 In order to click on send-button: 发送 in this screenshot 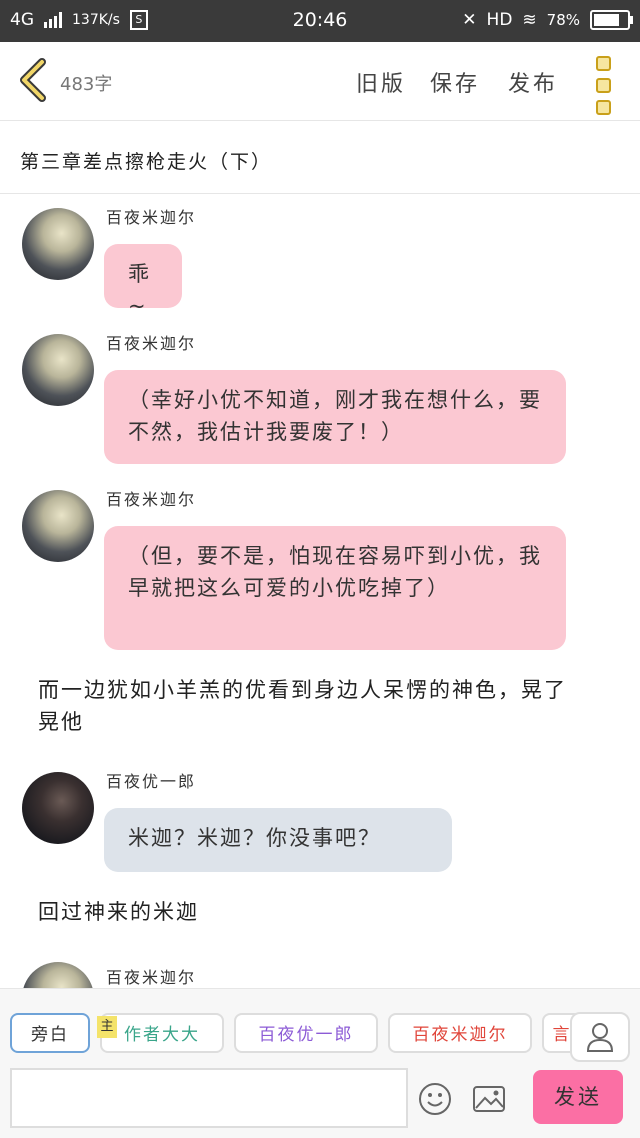, I will do `click(578, 1097)`.